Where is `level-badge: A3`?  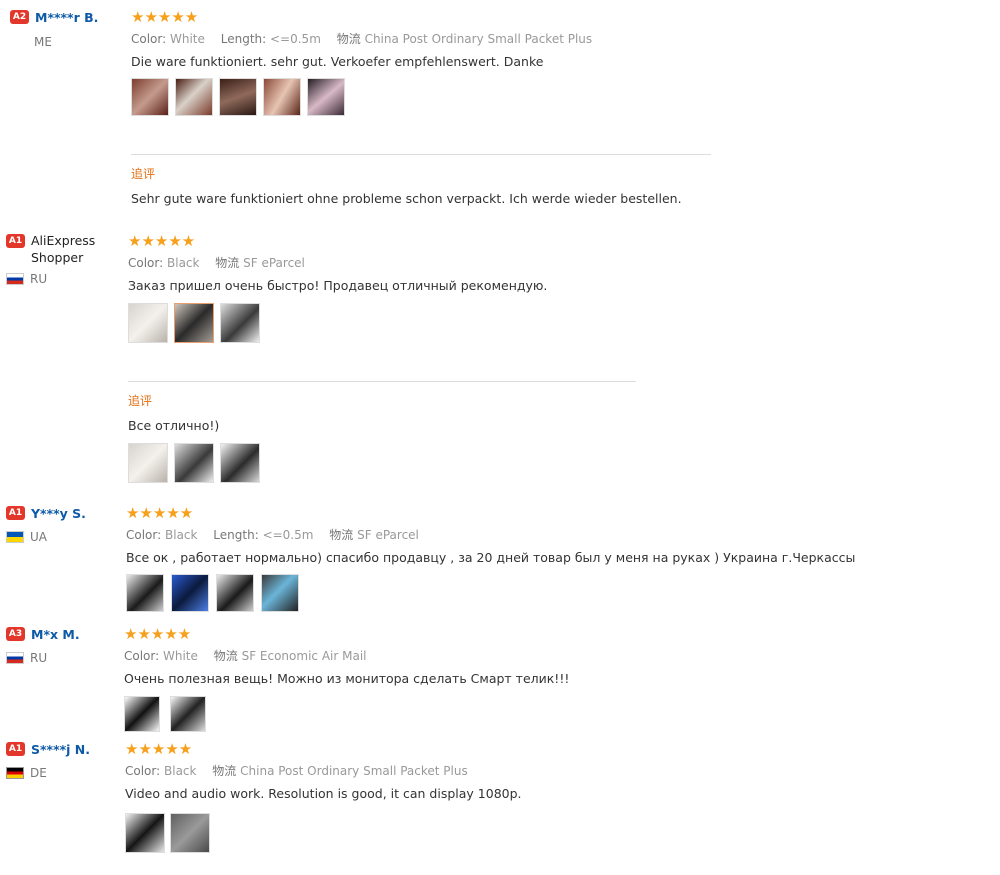 level-badge: A3 is located at coordinates (15, 634).